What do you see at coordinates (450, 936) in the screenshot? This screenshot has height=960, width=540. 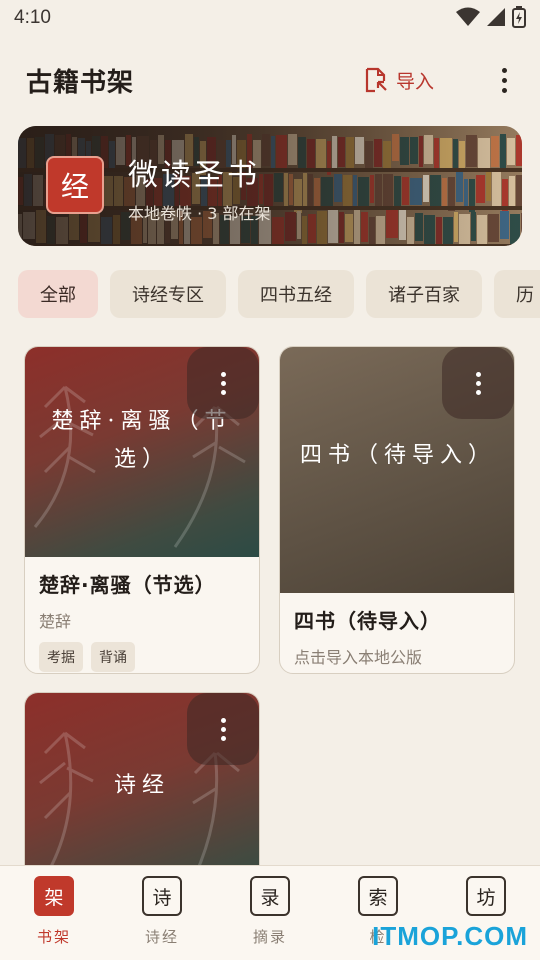 I see `watermark: ITMOP.COM` at bounding box center [450, 936].